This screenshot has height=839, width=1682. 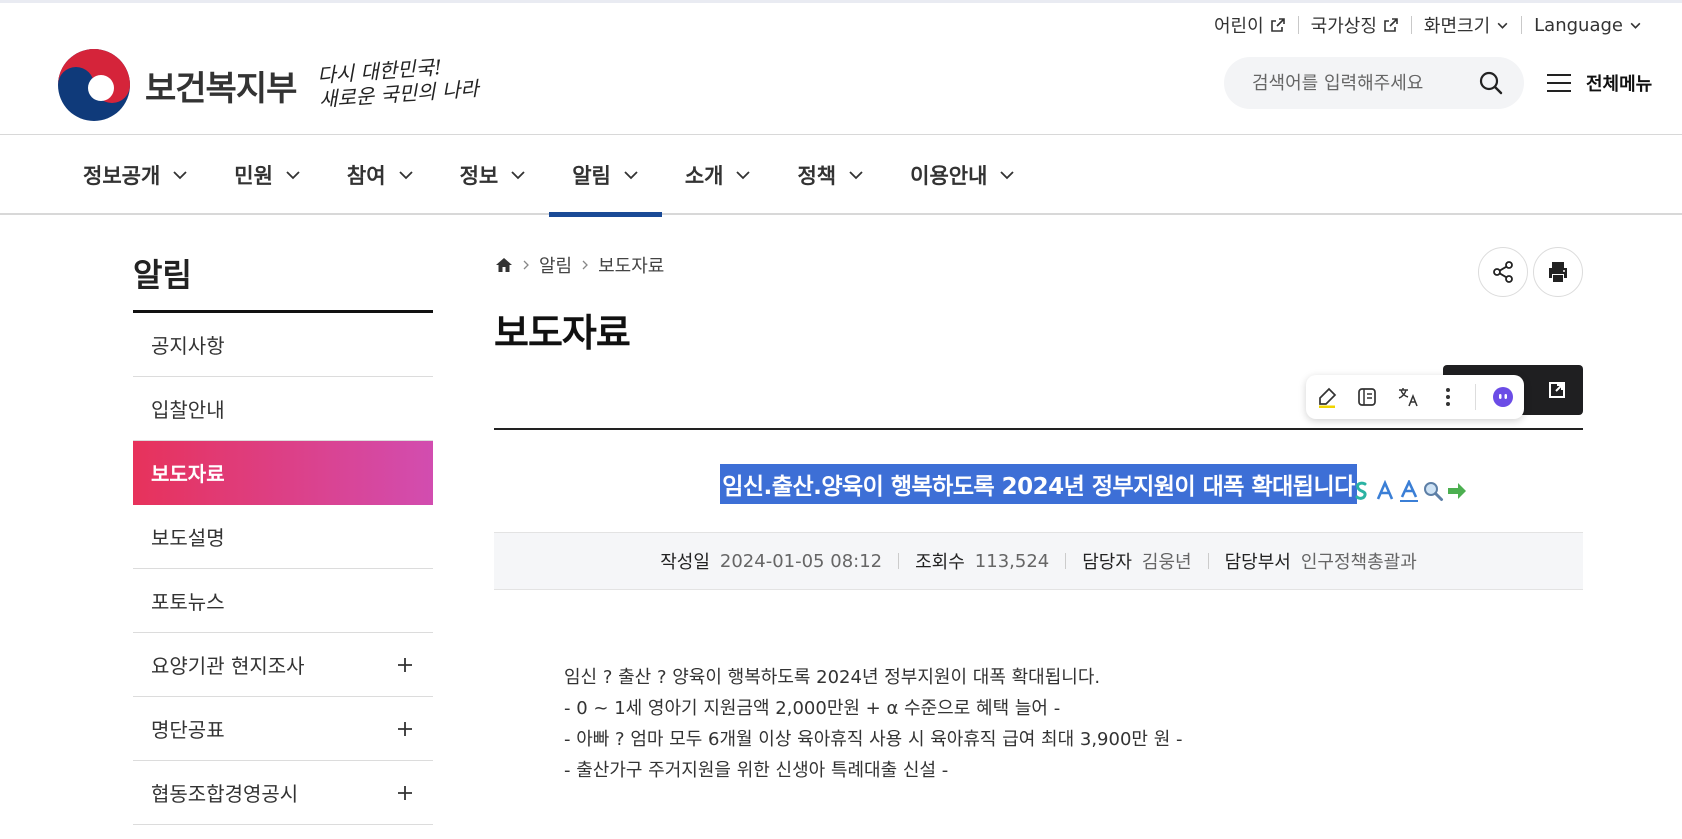 What do you see at coordinates (122, 176) in the screenshot?
I see `nav-label: 정보공개` at bounding box center [122, 176].